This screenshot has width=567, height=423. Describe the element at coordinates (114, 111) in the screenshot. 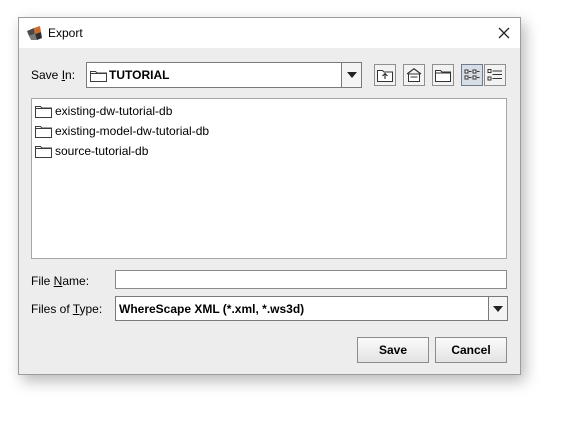

I see `list-item-label: existing-dw-tutorial-db` at that location.